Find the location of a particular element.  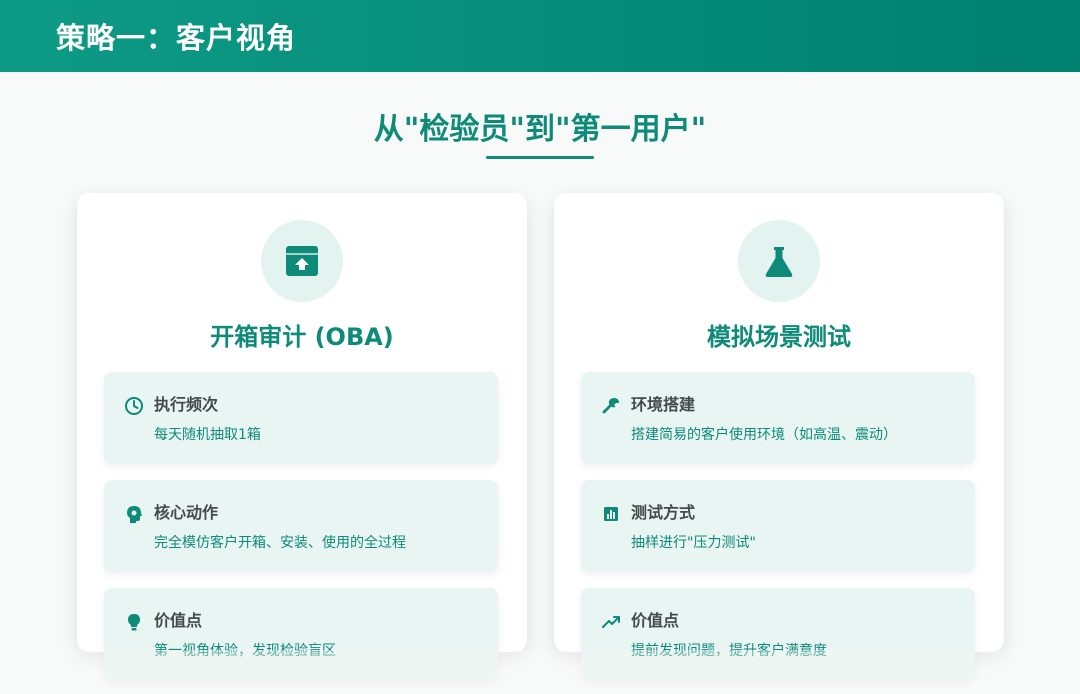

lightbulb-icon is located at coordinates (134, 622).